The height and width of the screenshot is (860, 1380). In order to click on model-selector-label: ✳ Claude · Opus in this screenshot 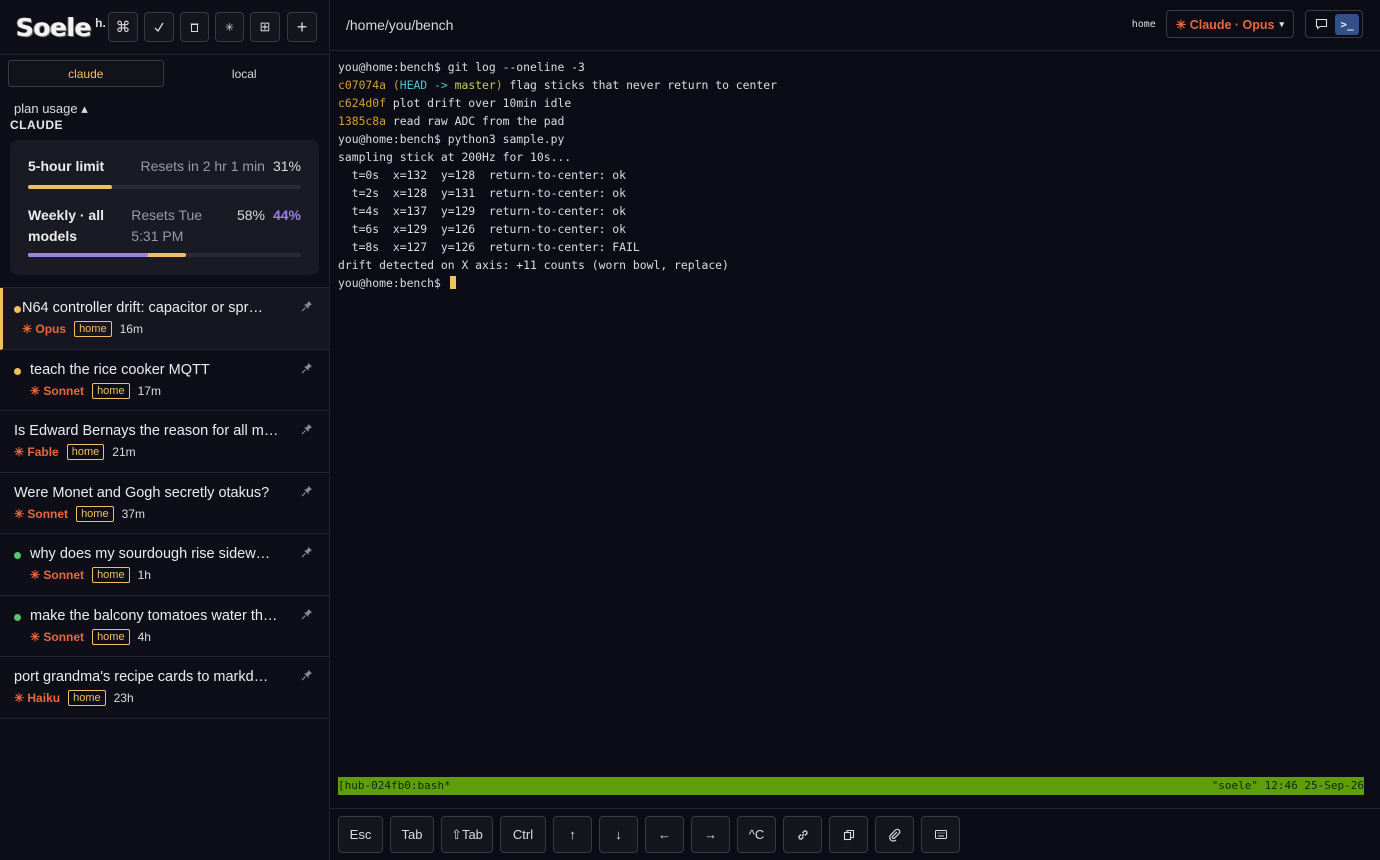, I will do `click(1225, 24)`.